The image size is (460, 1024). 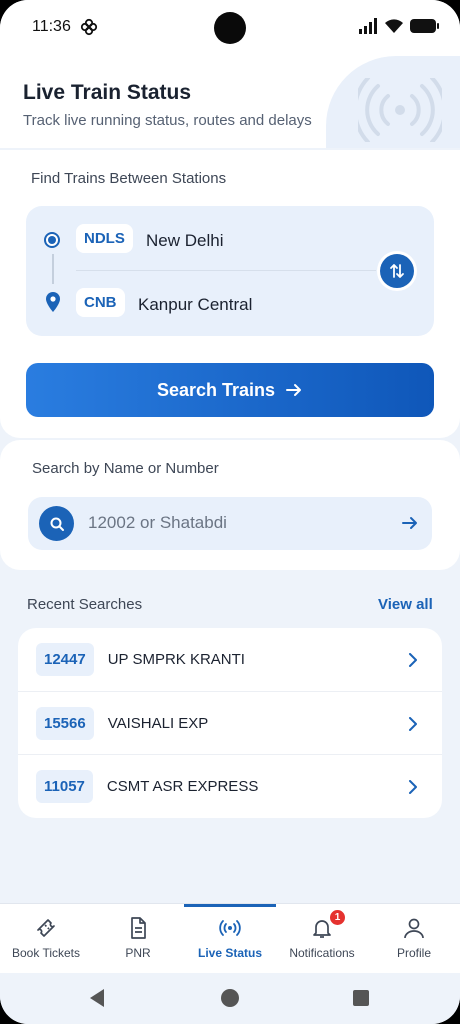 I want to click on swap-stations-button, so click(x=397, y=271).